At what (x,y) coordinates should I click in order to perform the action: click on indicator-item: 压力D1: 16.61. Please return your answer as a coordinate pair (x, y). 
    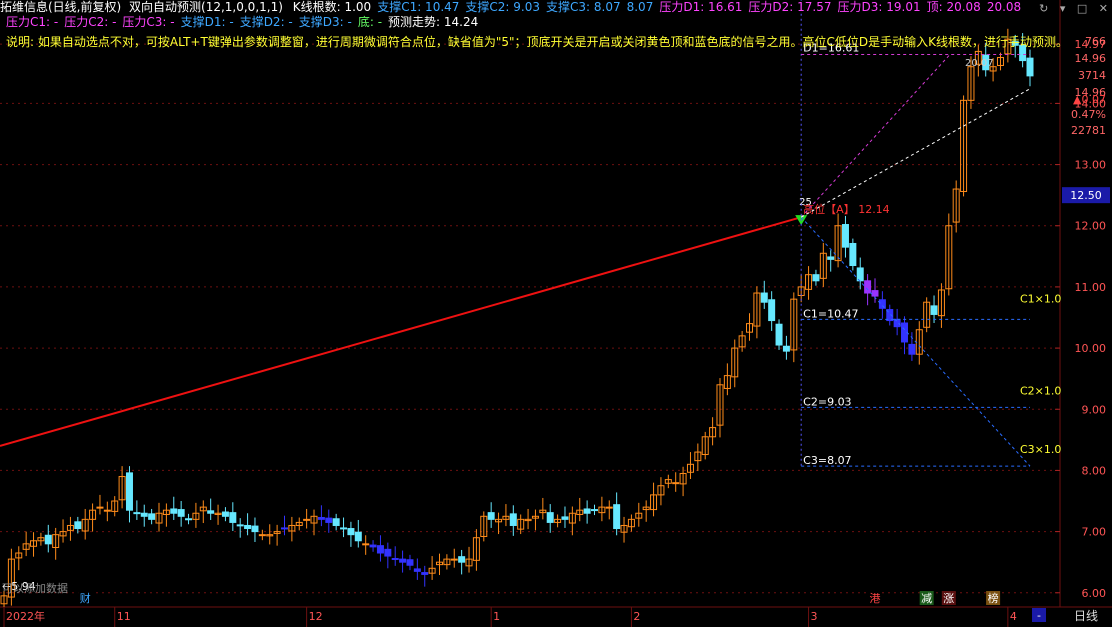
    Looking at the image, I should click on (701, 7).